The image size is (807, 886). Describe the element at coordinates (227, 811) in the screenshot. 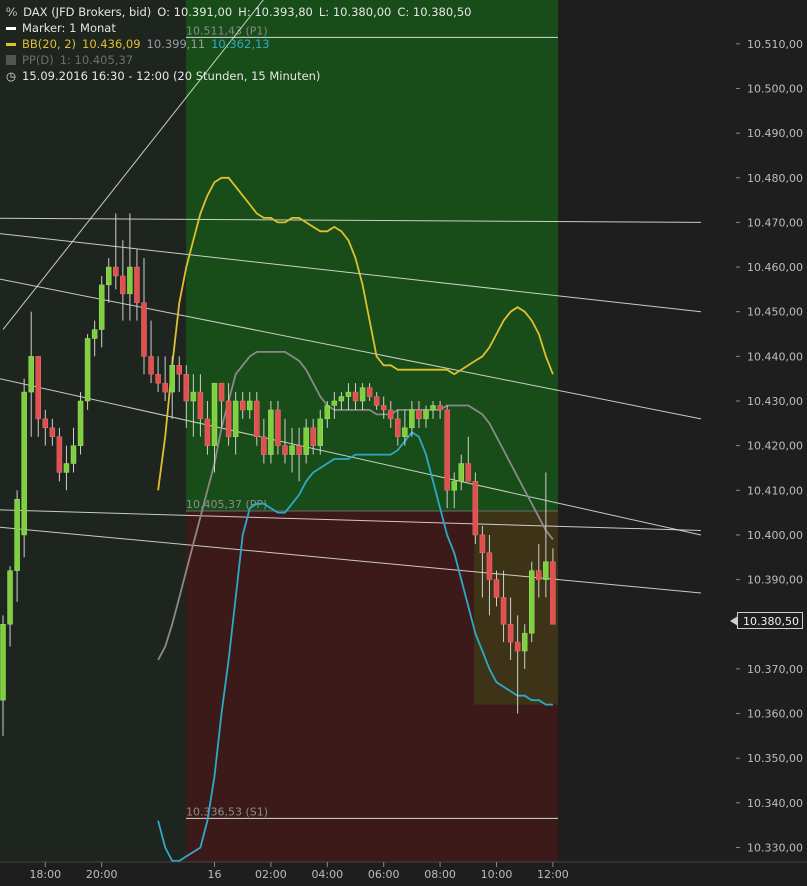

I see `pivot-label: 10.336,53 (S1)` at that location.